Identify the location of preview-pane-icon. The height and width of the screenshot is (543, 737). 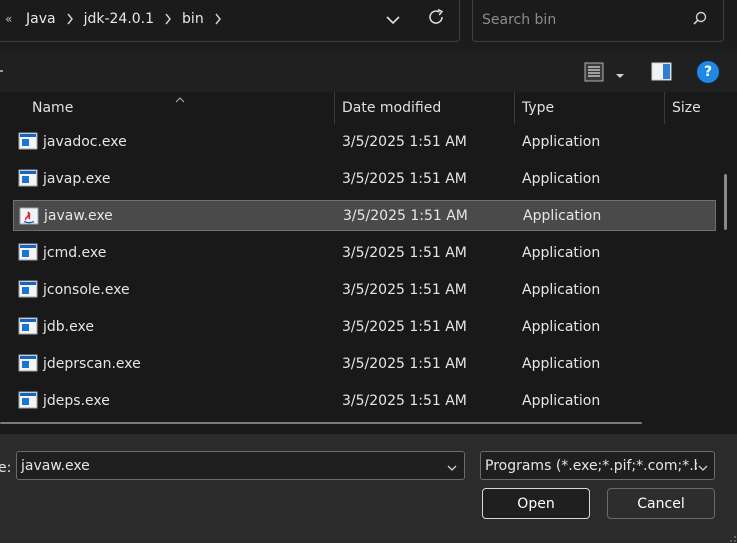
(661, 71).